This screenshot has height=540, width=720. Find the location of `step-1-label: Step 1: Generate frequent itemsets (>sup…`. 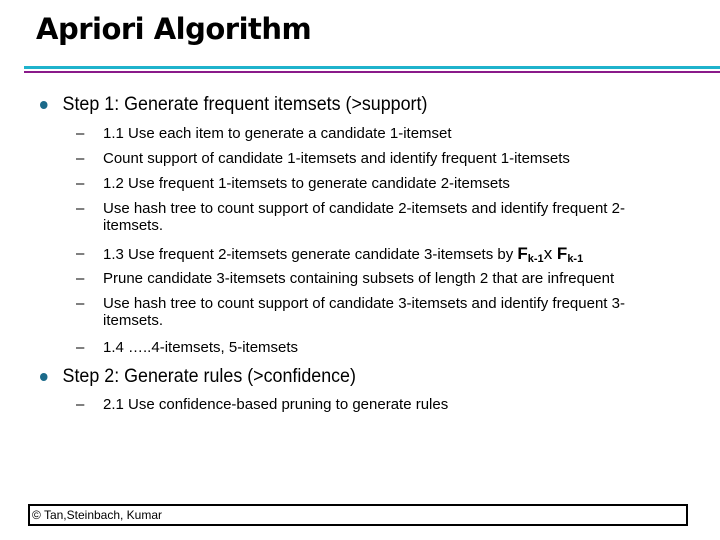

step-1-label: Step 1: Generate frequent itemsets (>sup… is located at coordinates (245, 104).